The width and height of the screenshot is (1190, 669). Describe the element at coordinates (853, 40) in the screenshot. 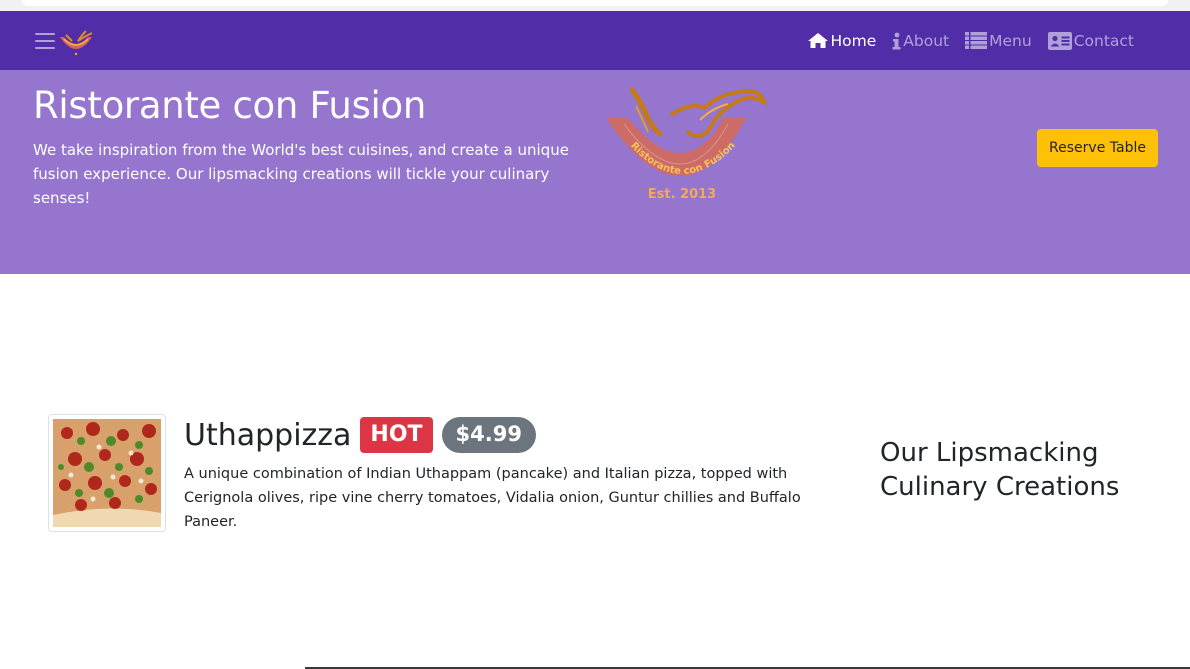

I see `nav-link-label: Home` at that location.